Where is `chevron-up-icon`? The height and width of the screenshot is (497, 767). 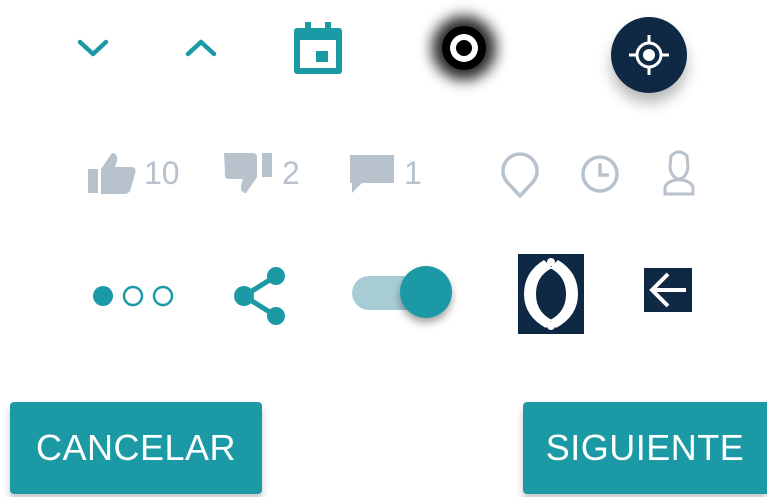 chevron-up-icon is located at coordinates (201, 48).